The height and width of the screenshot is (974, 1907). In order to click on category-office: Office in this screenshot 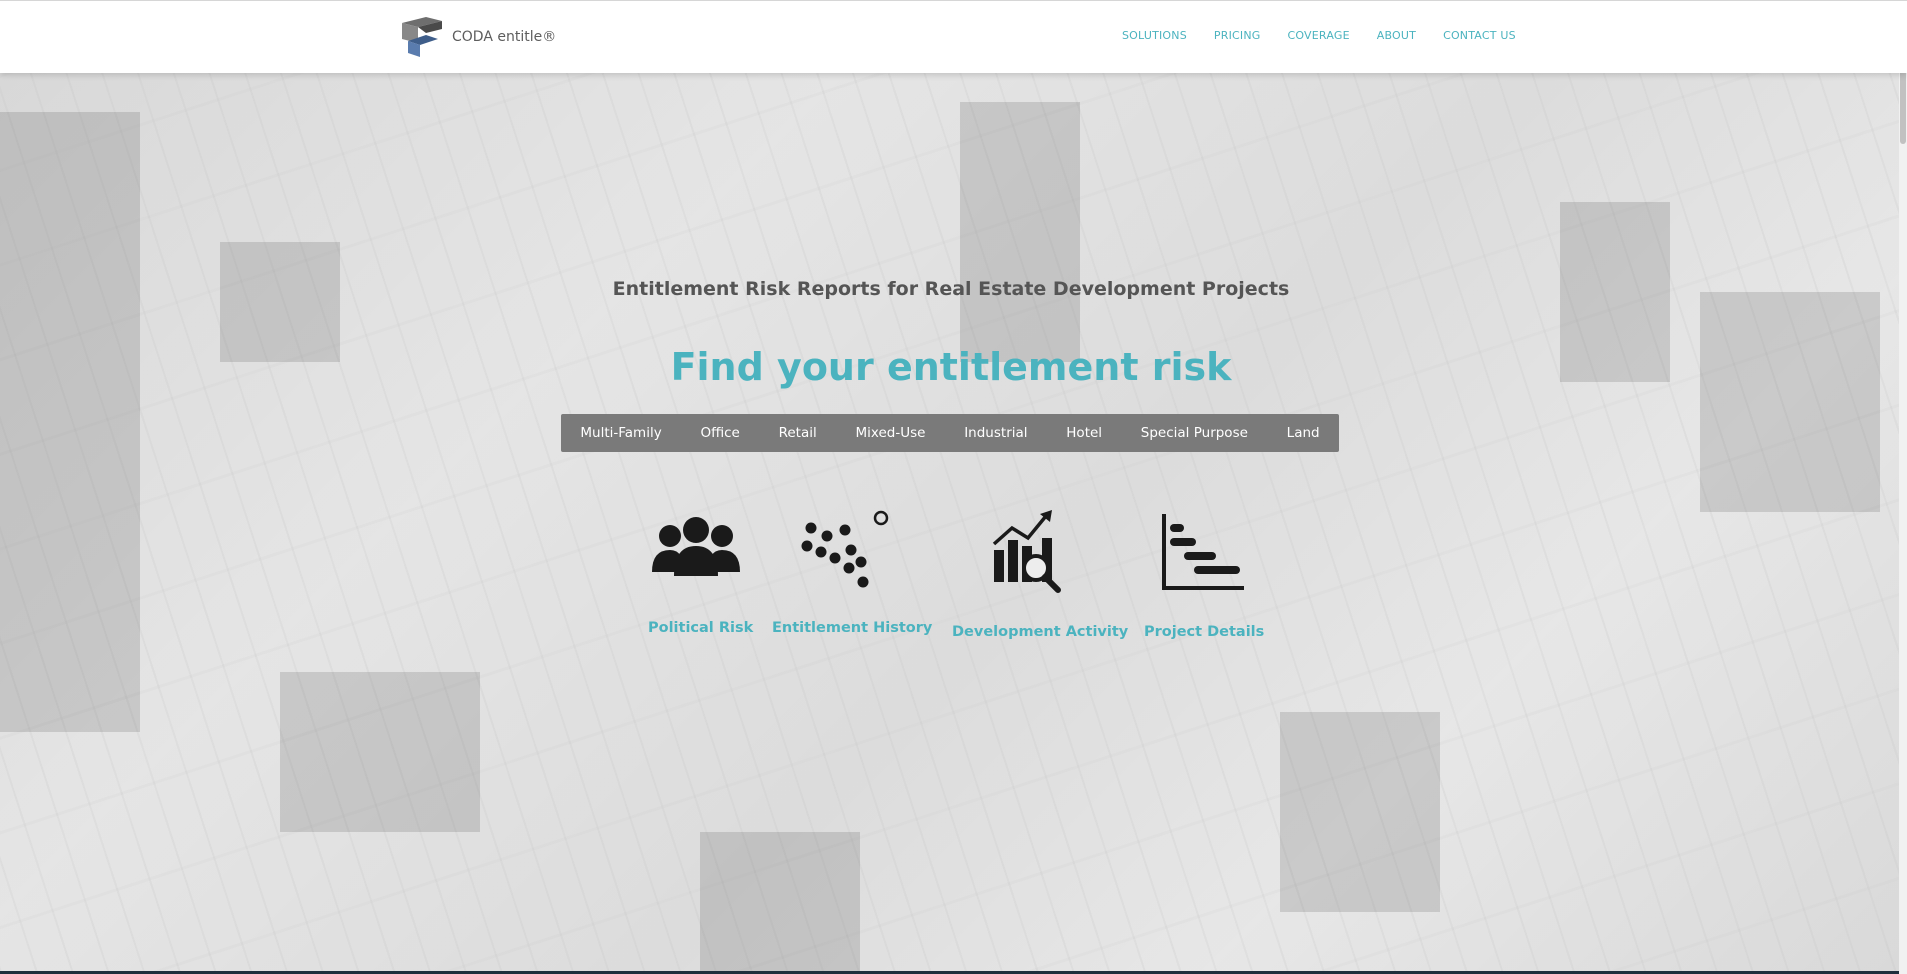, I will do `click(719, 433)`.